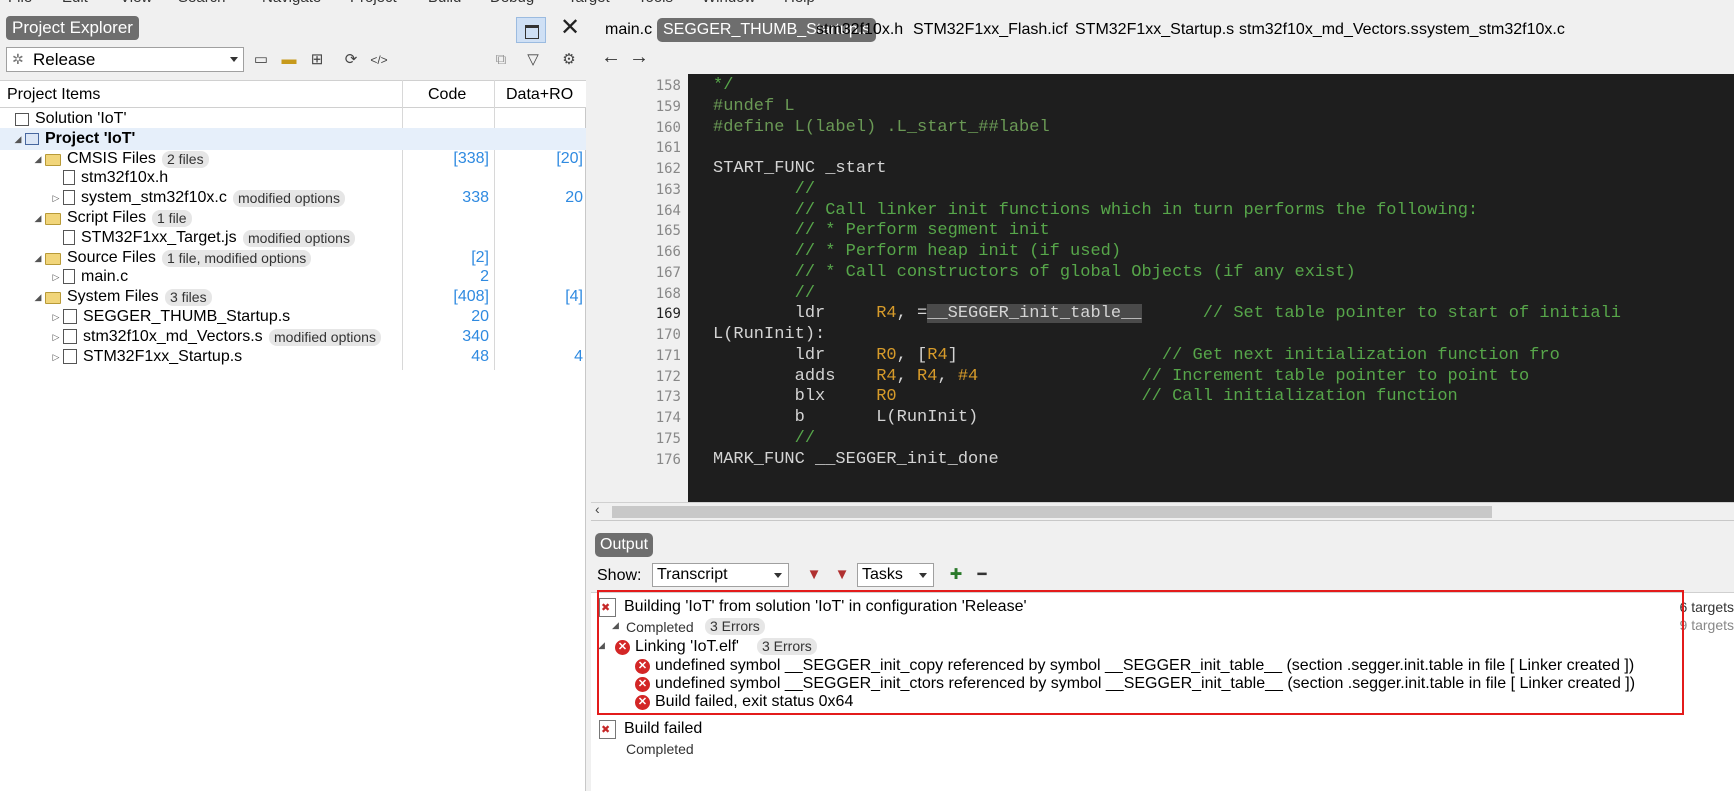 The image size is (1734, 791). Describe the element at coordinates (136, 3) in the screenshot. I see `menu-view: View` at that location.